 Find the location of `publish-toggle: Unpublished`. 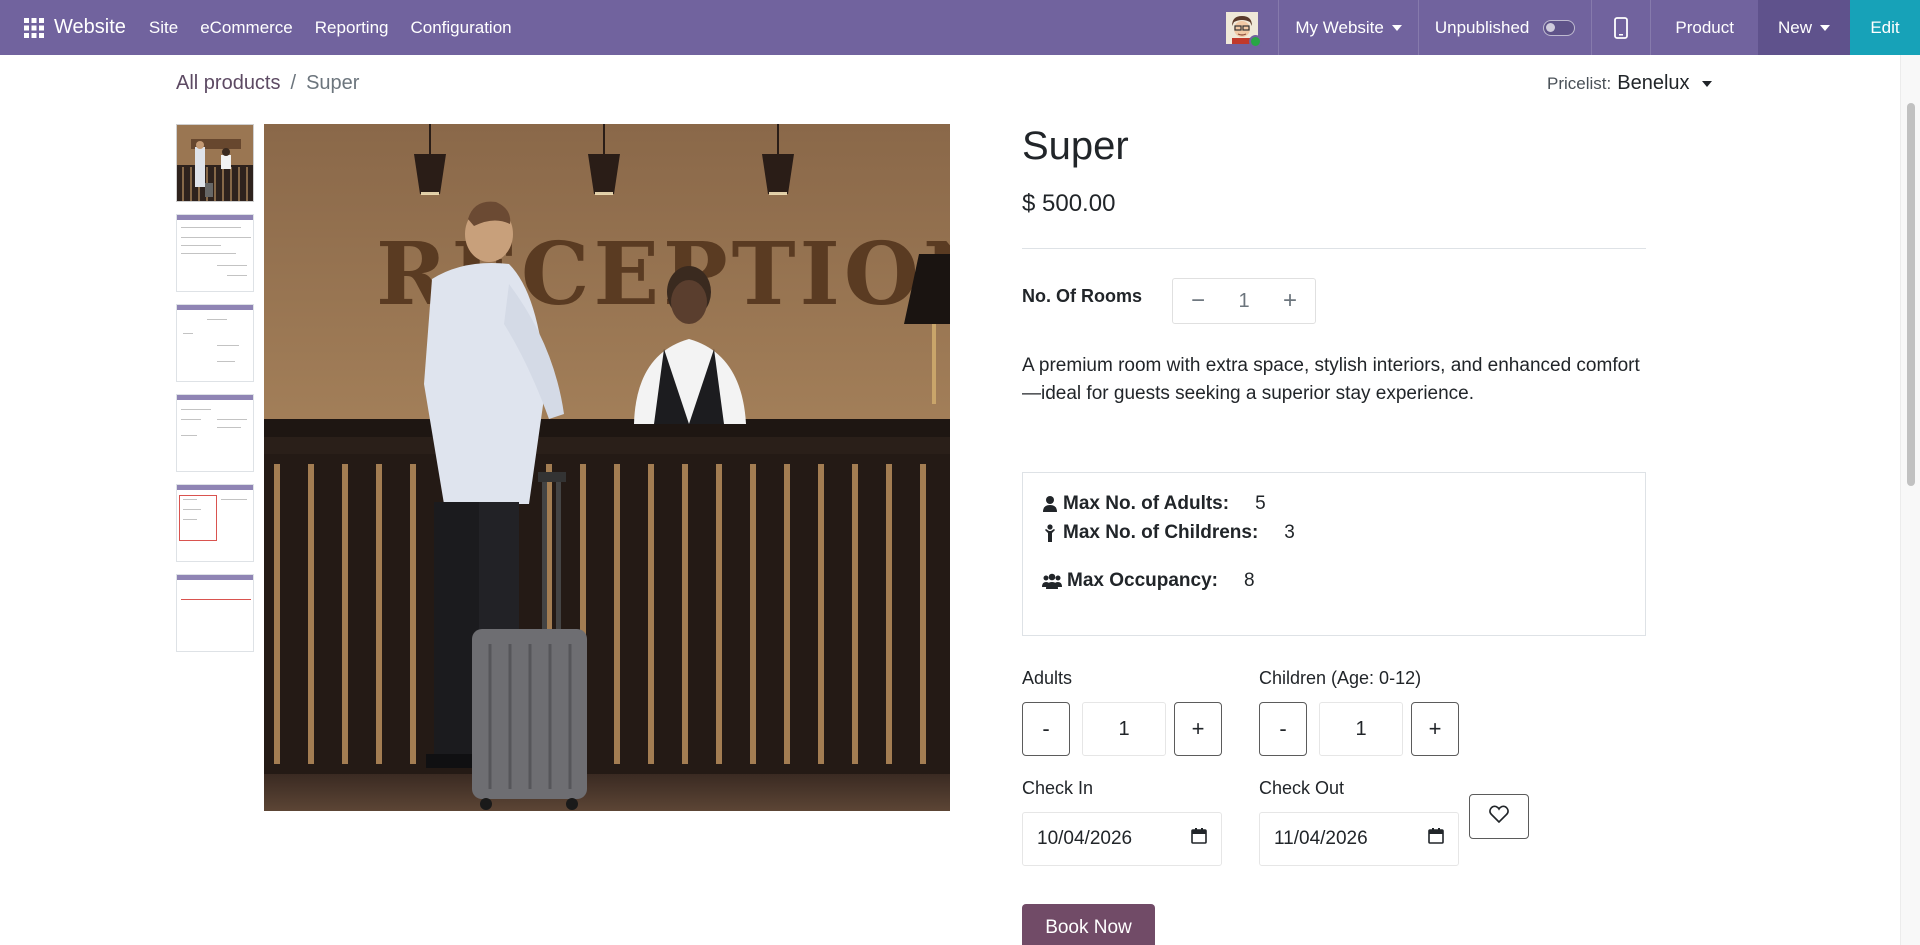

publish-toggle: Unpublished is located at coordinates (1505, 28).